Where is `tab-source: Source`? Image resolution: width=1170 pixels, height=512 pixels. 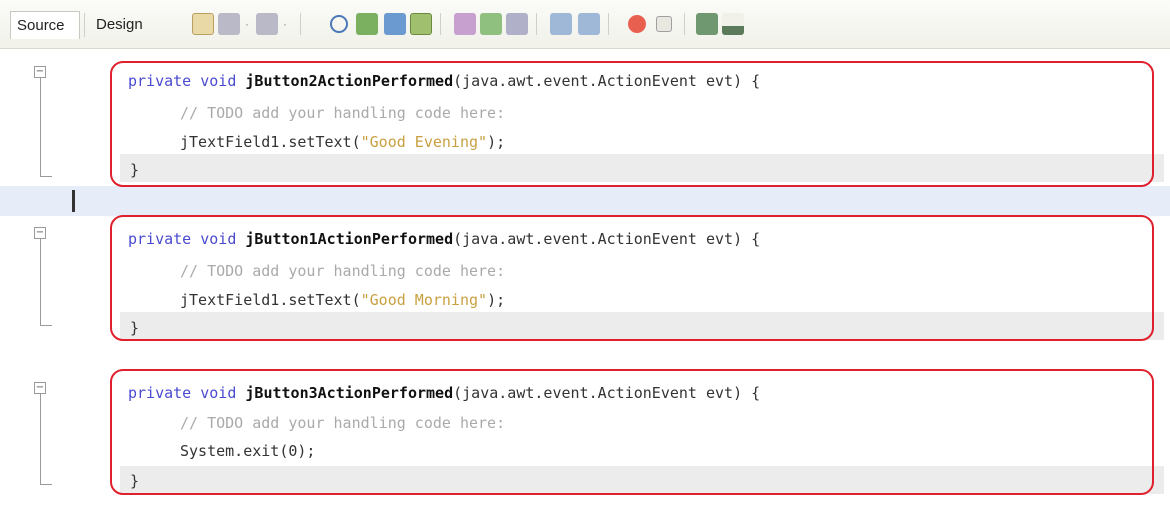
tab-source: Source is located at coordinates (45, 25).